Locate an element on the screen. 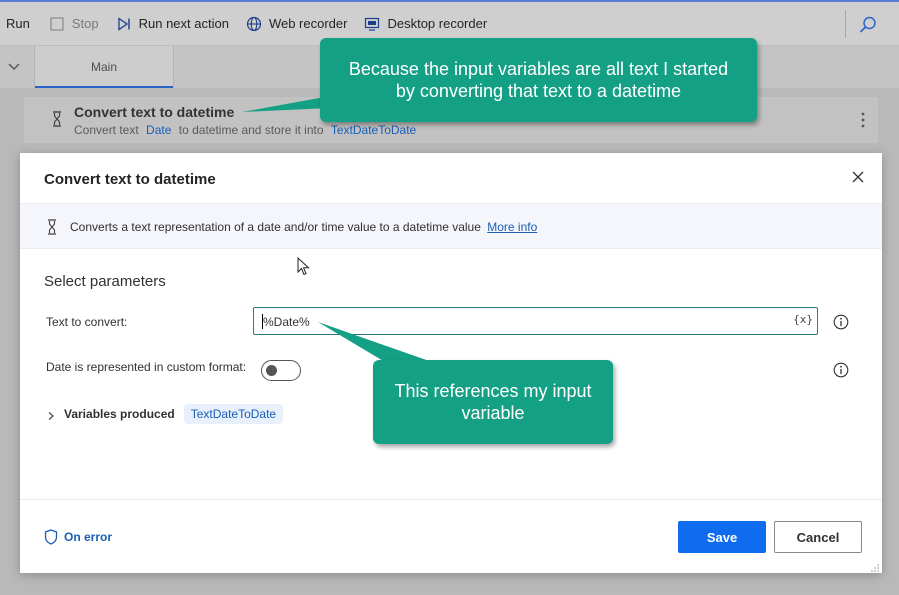 The image size is (899, 595). chevron-down-icon is located at coordinates (14, 66).